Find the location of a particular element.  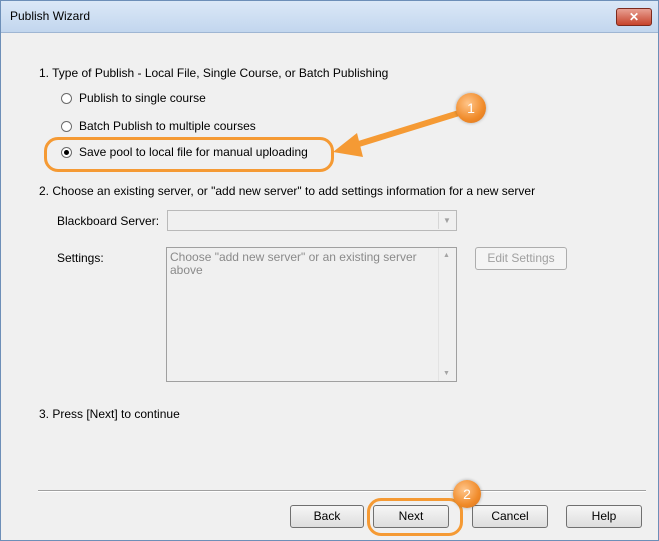

chevron-down-icon: ▼ is located at coordinates (446, 220).